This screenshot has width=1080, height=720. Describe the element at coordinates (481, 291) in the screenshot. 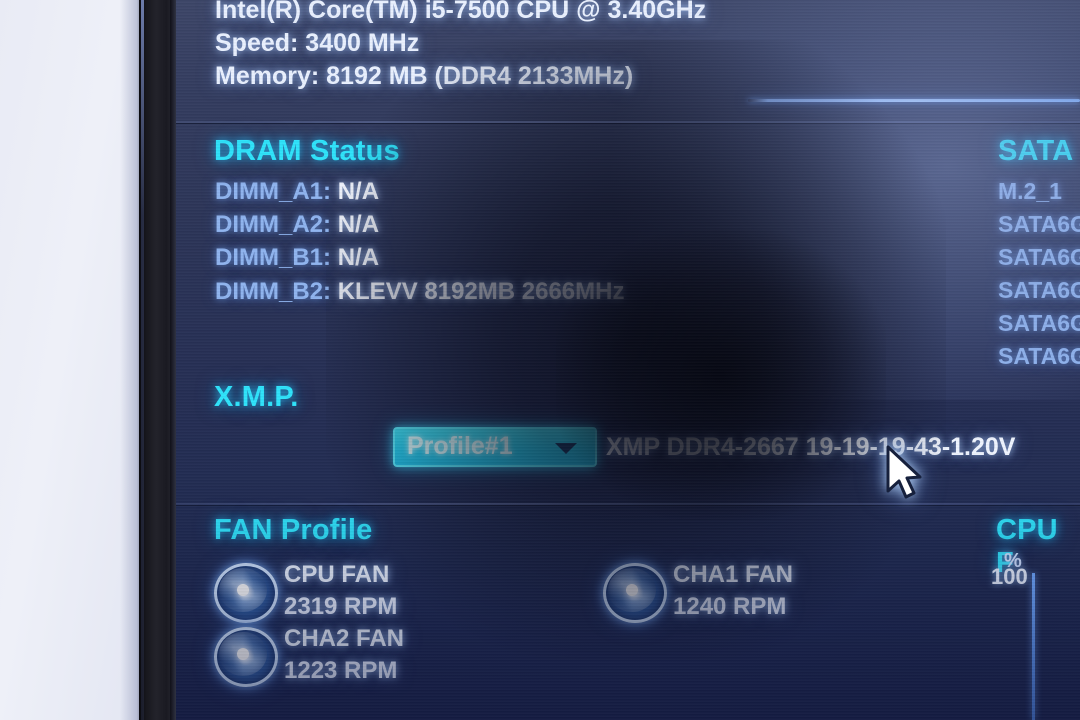

I see `dimm-b2-value: KLEVV 8192MB 2666MHz` at that location.